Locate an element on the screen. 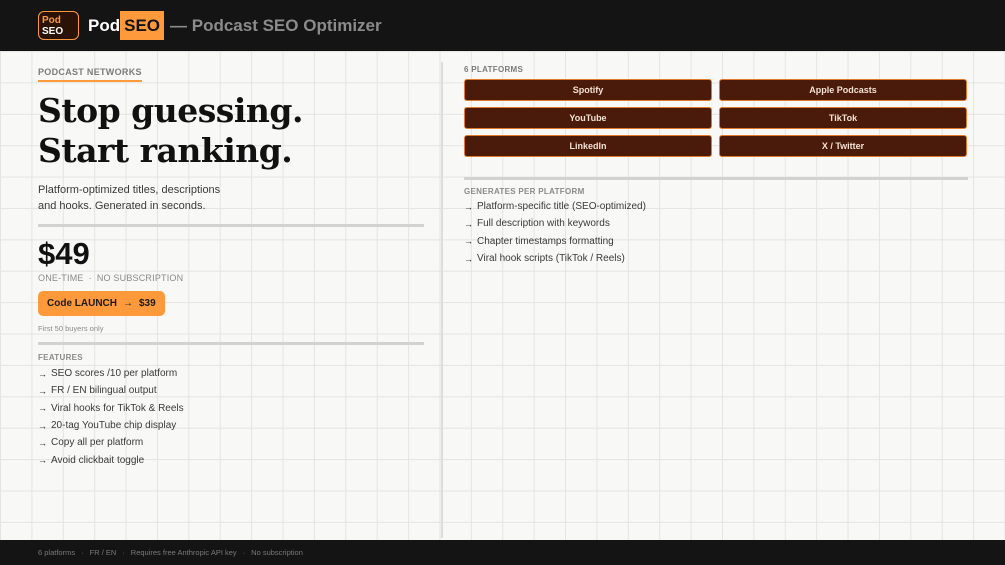 The image size is (1005, 565). brand-seo-highlight: SEO is located at coordinates (142, 25).